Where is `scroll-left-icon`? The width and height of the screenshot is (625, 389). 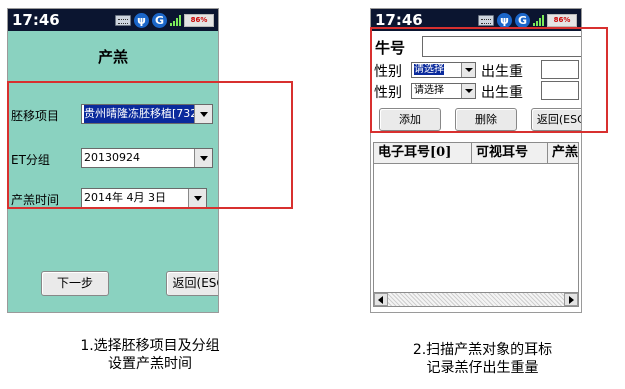 scroll-left-icon is located at coordinates (381, 299).